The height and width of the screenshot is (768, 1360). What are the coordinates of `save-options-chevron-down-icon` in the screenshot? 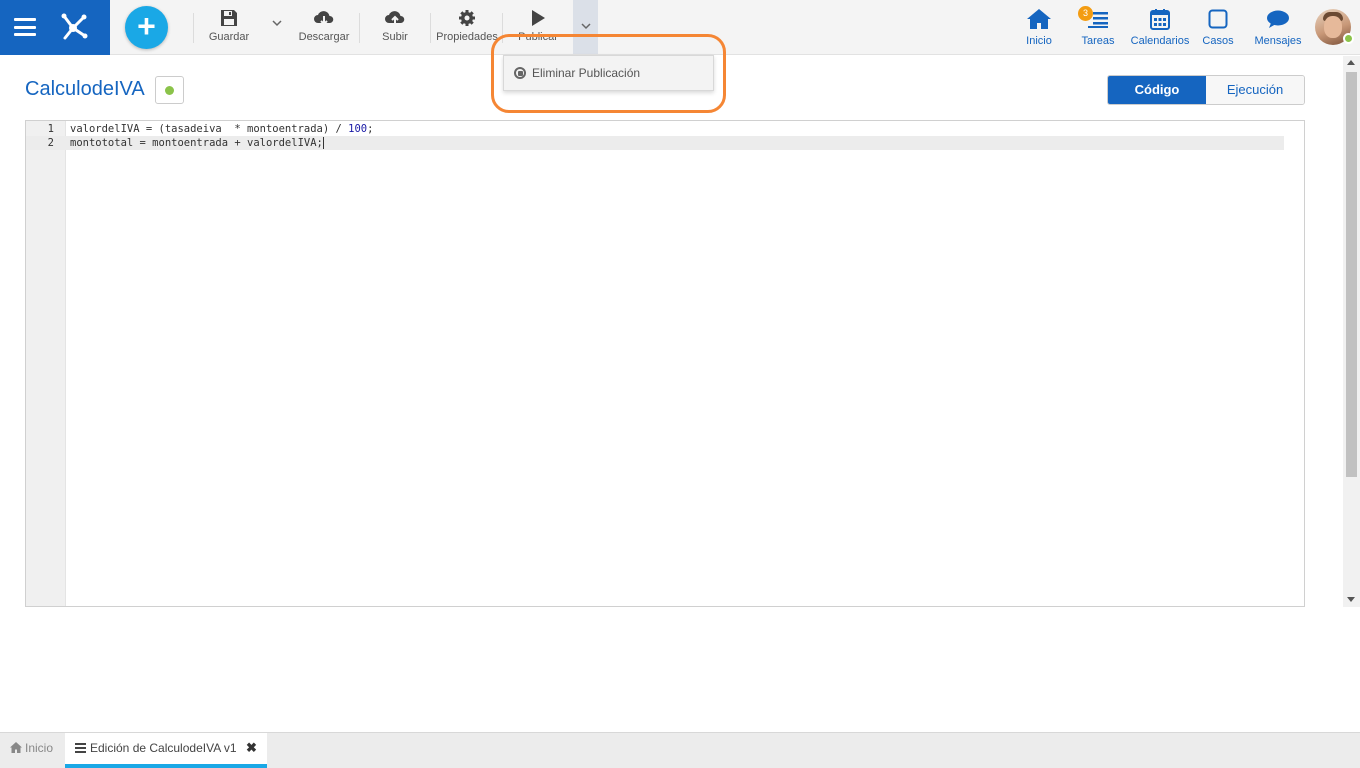 It's located at (277, 24).